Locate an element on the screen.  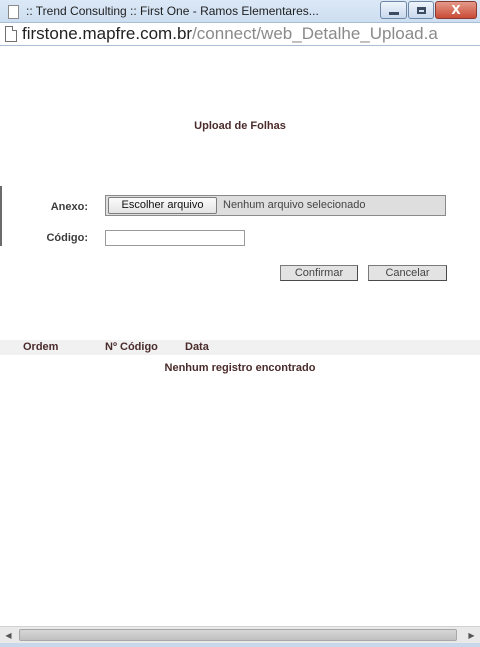
close-button: X is located at coordinates (456, 10).